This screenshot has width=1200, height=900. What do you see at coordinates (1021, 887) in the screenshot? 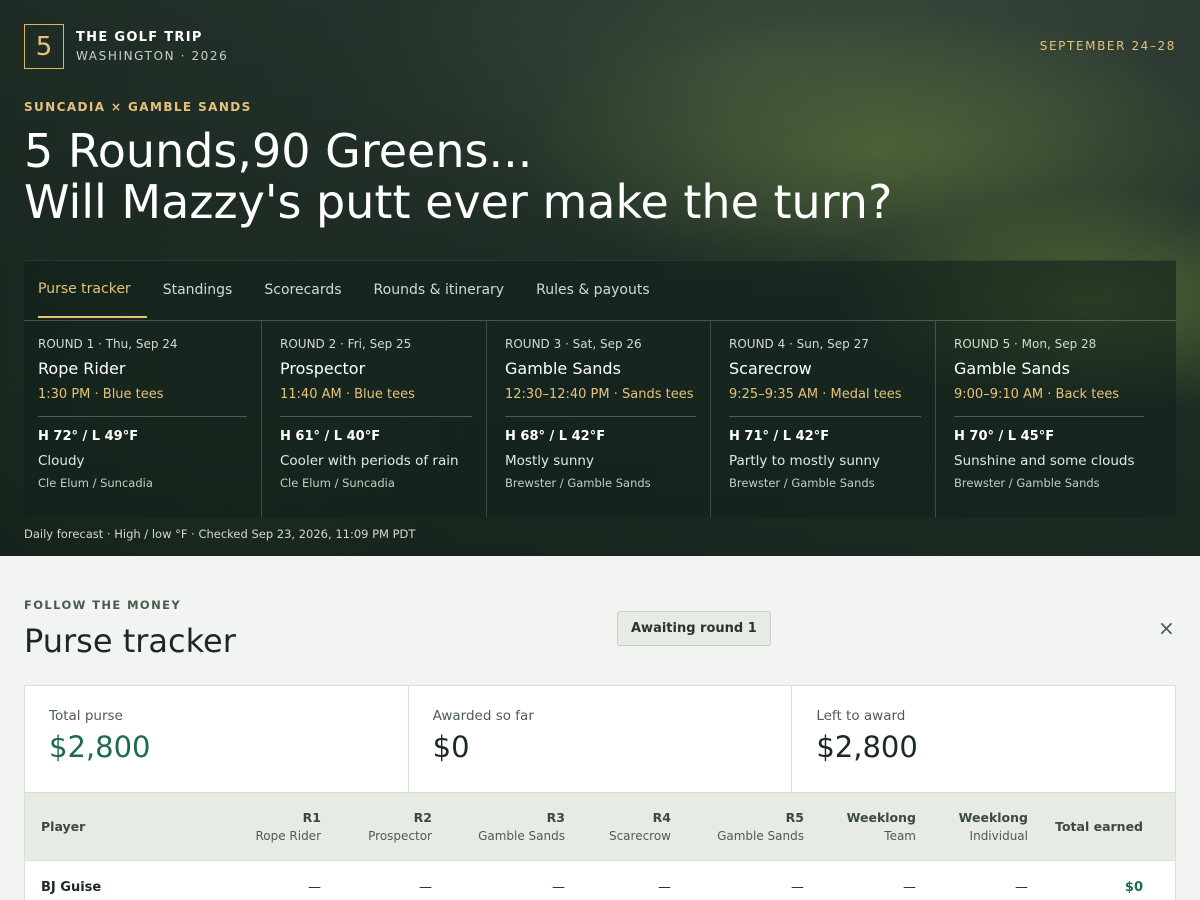
I see `cell-weeklong-individual: —` at bounding box center [1021, 887].